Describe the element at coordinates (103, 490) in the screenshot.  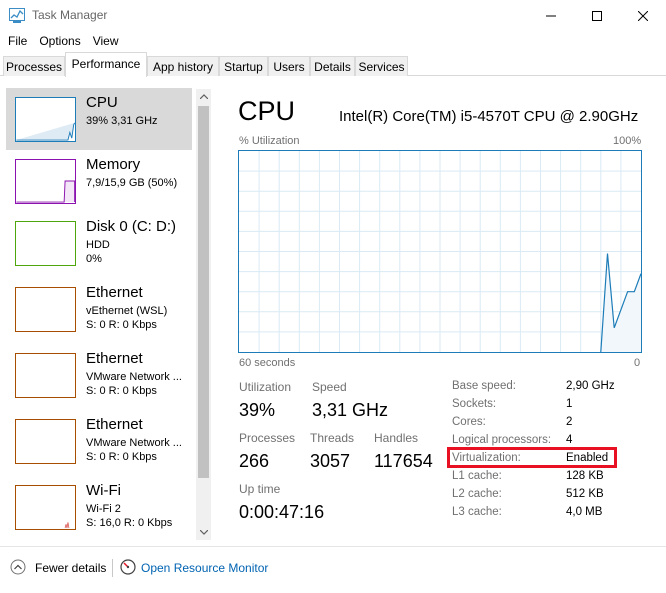
I see `sidebar-item-label: Wi-Fi` at that location.